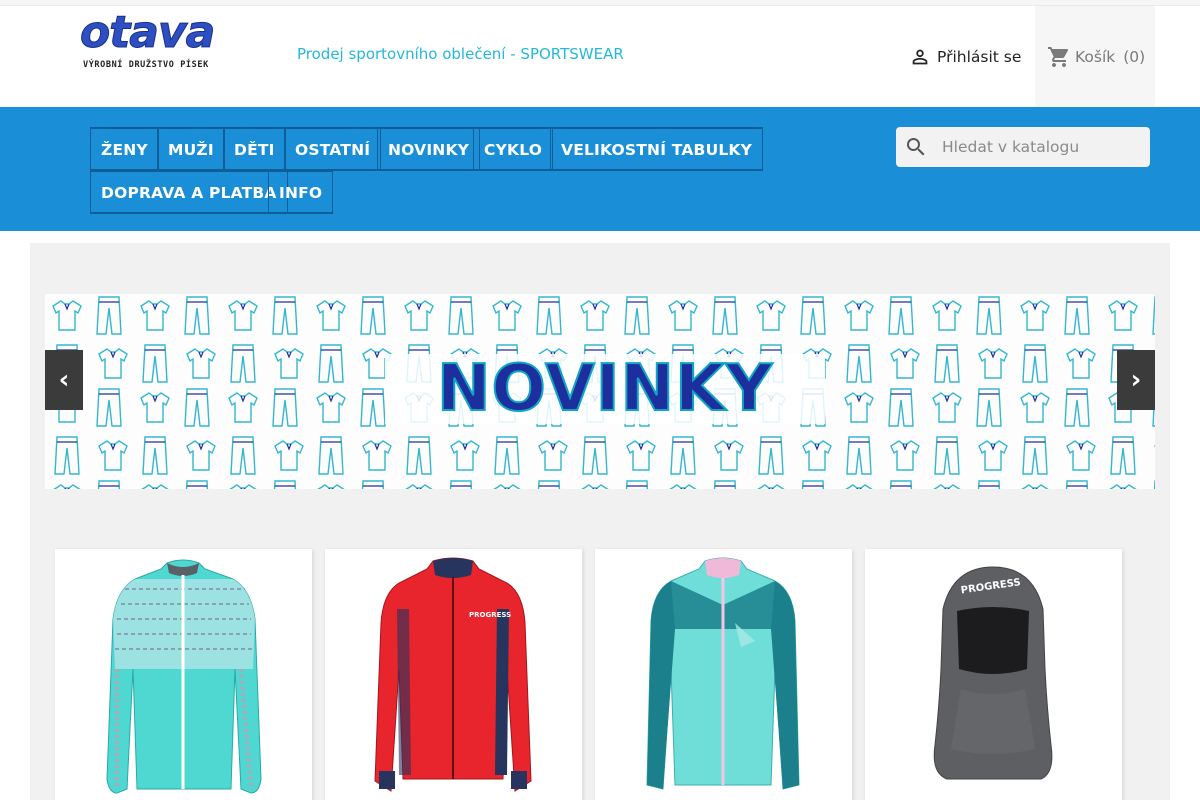  I want to click on logo-word: otava, so click(147, 32).